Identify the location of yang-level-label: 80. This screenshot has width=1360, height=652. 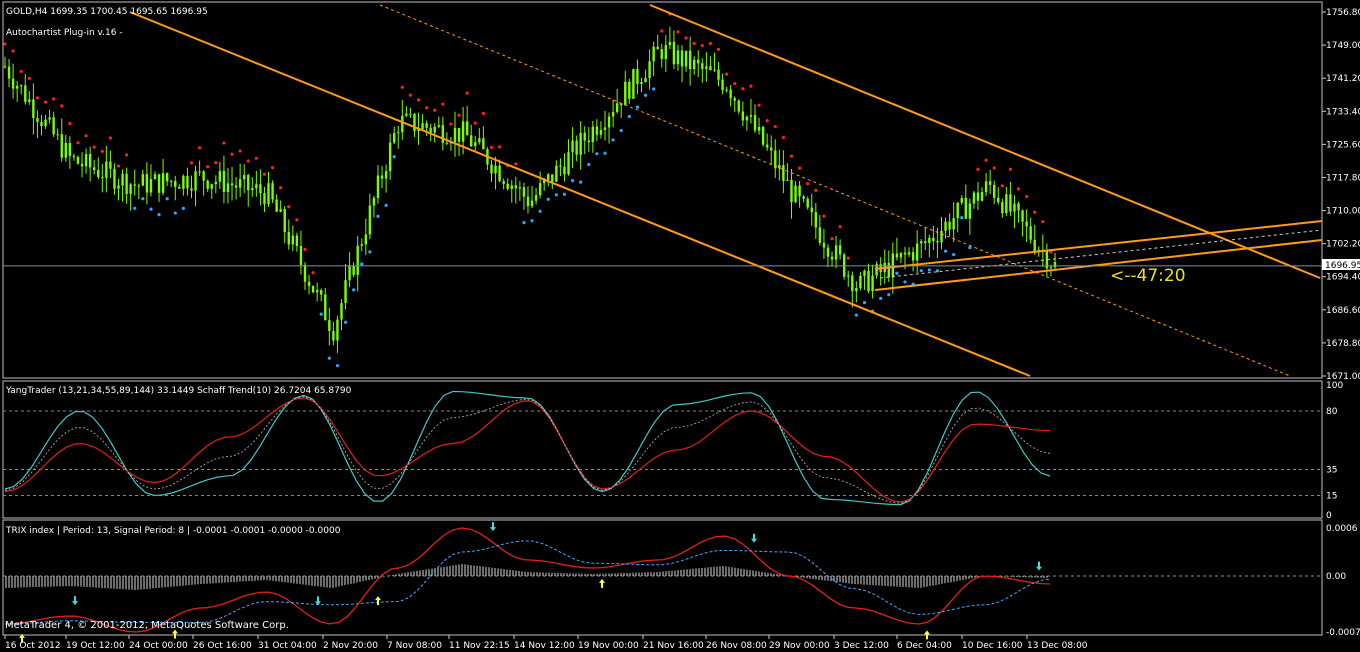
(1332, 412).